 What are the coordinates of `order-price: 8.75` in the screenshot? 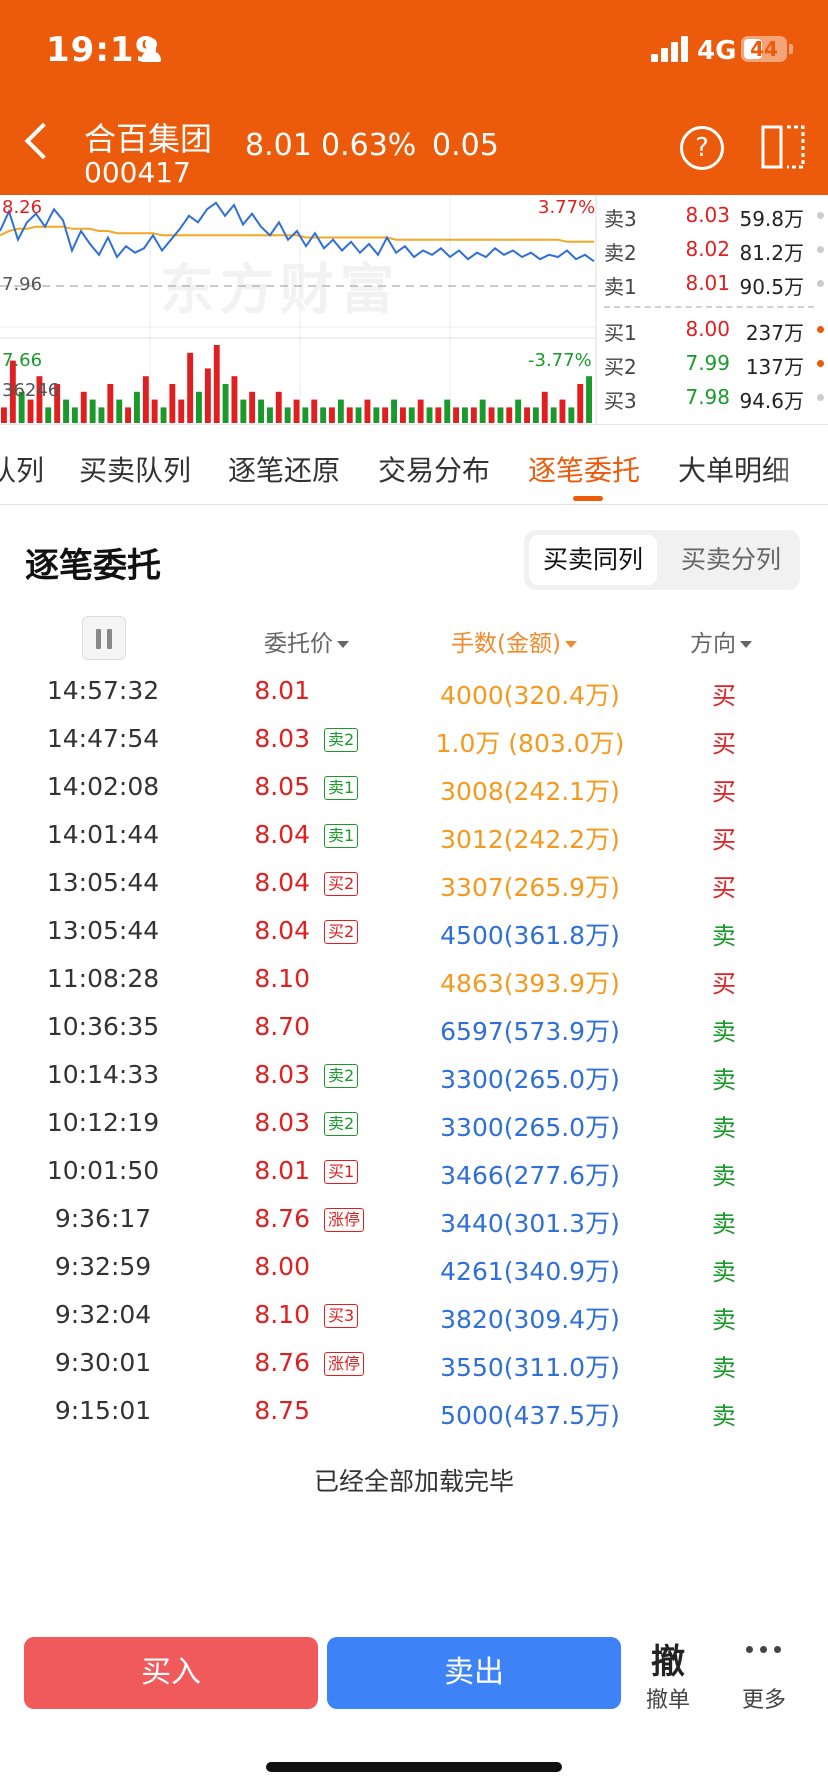 It's located at (282, 1410).